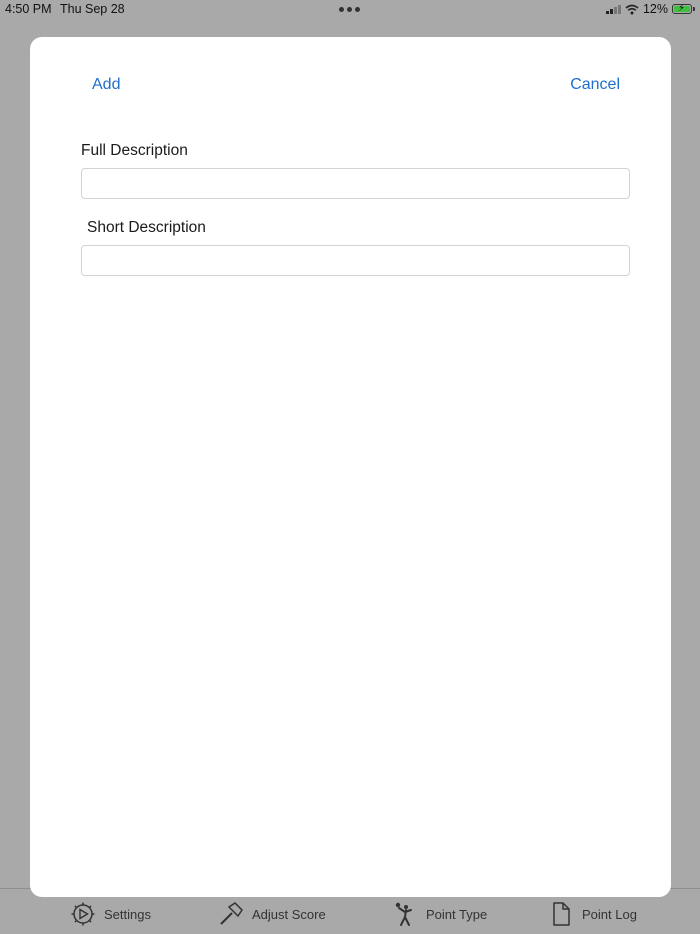  What do you see at coordinates (561, 914) in the screenshot?
I see `document-icon` at bounding box center [561, 914].